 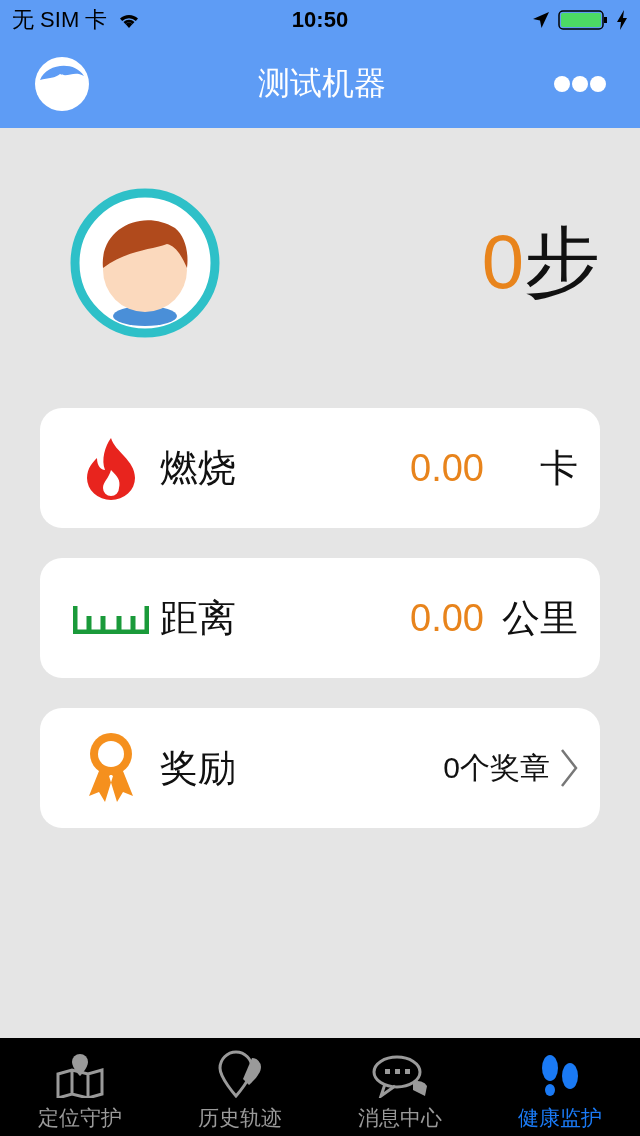 What do you see at coordinates (540, 618) in the screenshot?
I see `stat-unit: 公里` at bounding box center [540, 618].